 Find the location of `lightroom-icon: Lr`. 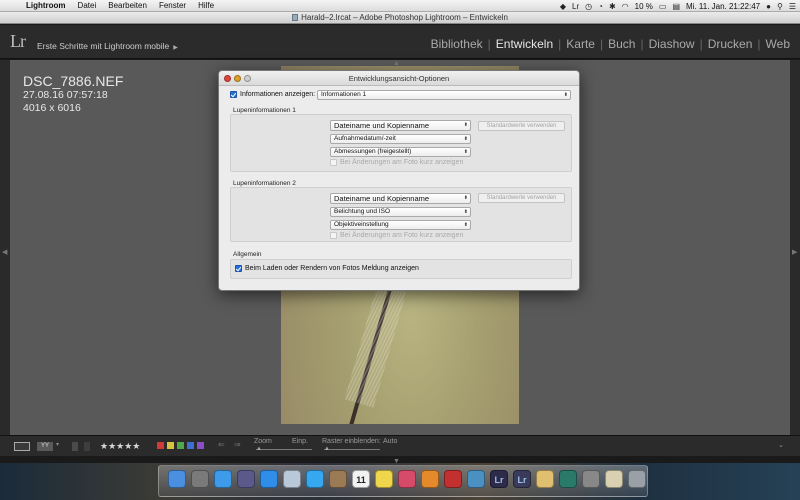

lightroom-icon: Lr is located at coordinates (499, 479).